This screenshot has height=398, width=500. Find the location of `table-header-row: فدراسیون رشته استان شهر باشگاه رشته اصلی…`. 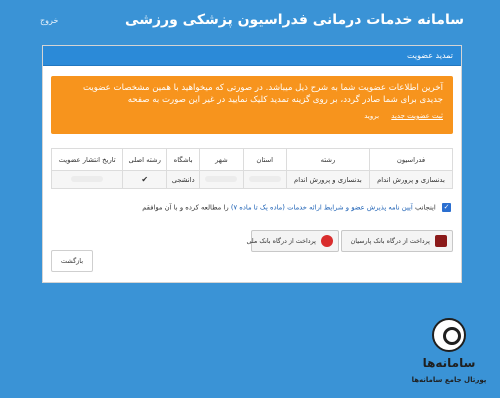

table-header-row: فدراسیون رشته استان شهر باشگاه رشته اصلی… is located at coordinates (252, 159).